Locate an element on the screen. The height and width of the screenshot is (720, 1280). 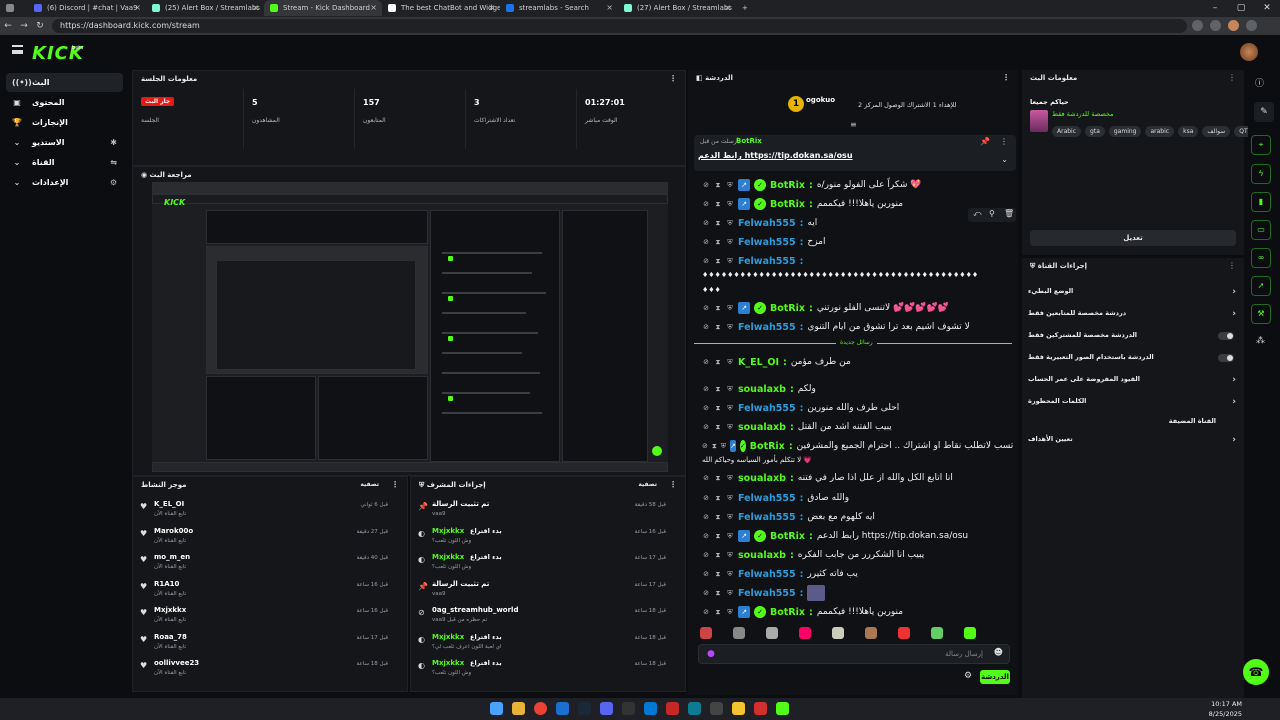
star-icon is located at coordinates (1197, 25).